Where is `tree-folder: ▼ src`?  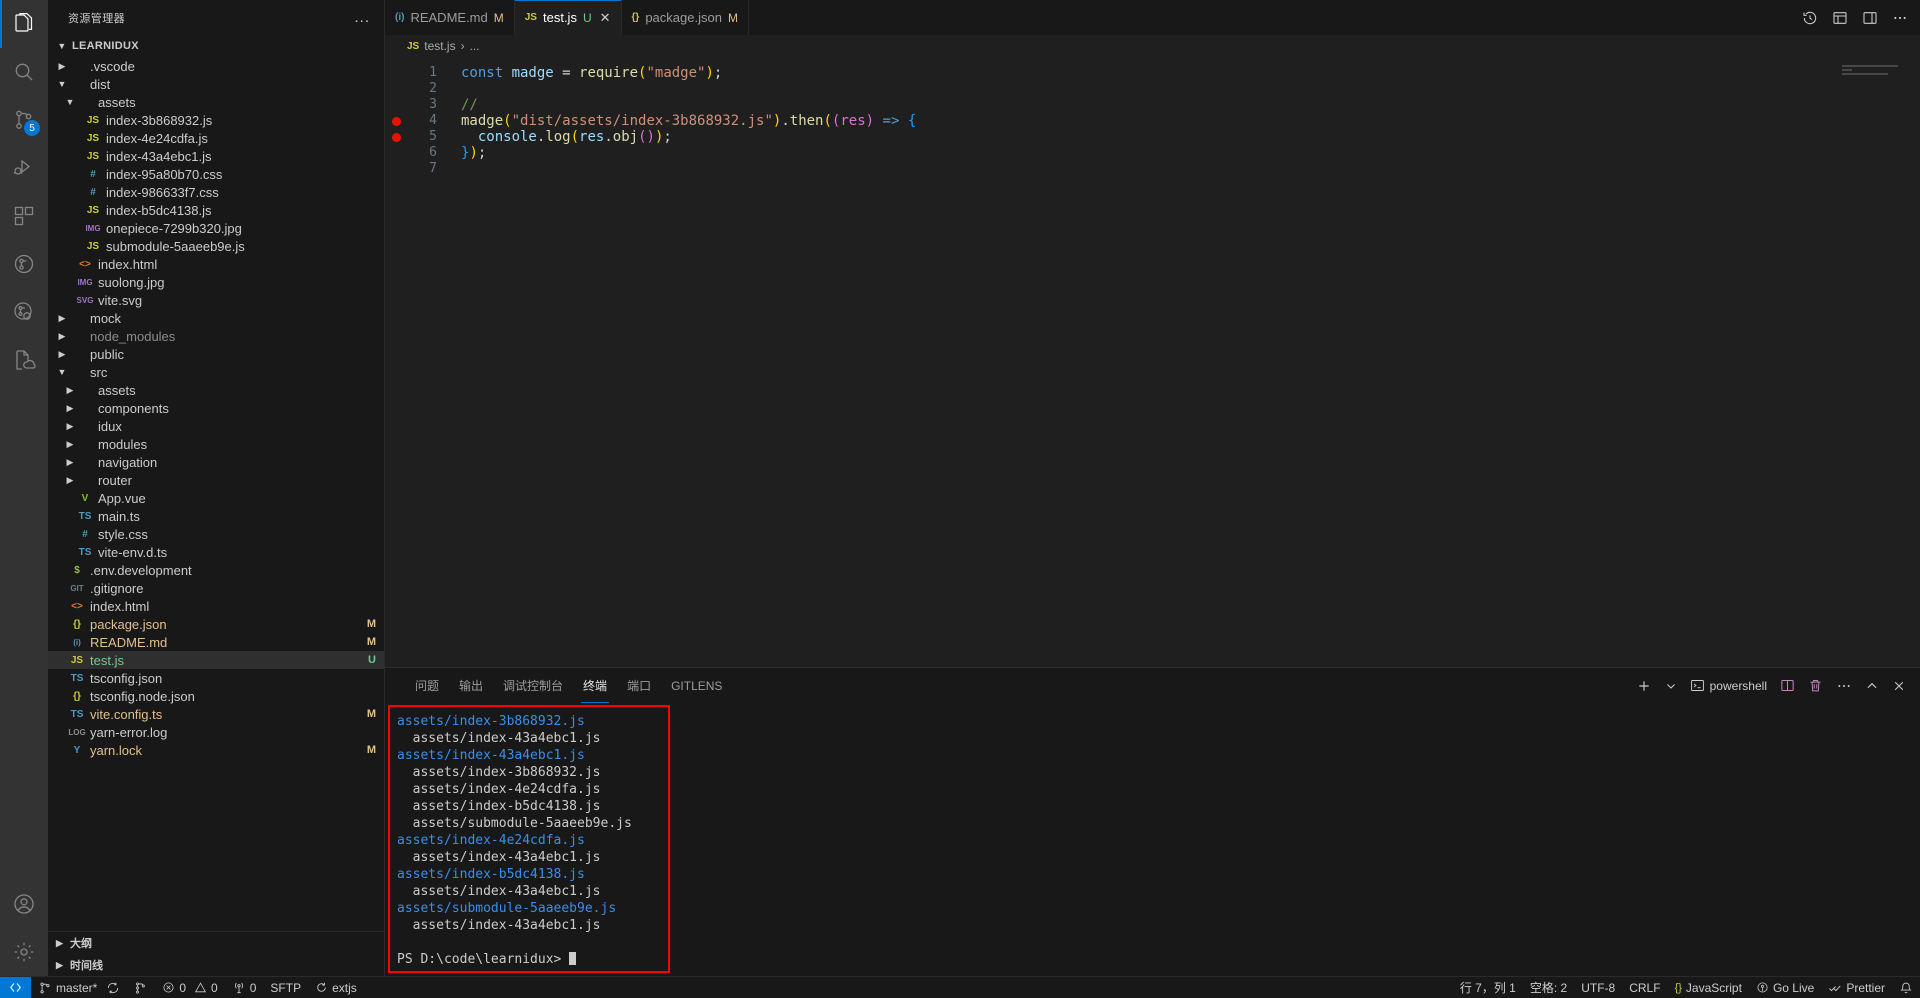 tree-folder: ▼ src is located at coordinates (216, 372).